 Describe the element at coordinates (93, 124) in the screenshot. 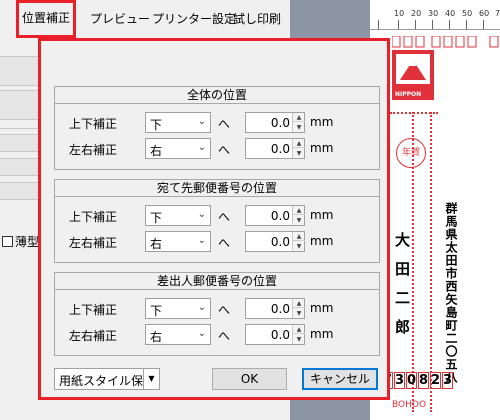

I see `row-label: 上下補正` at that location.